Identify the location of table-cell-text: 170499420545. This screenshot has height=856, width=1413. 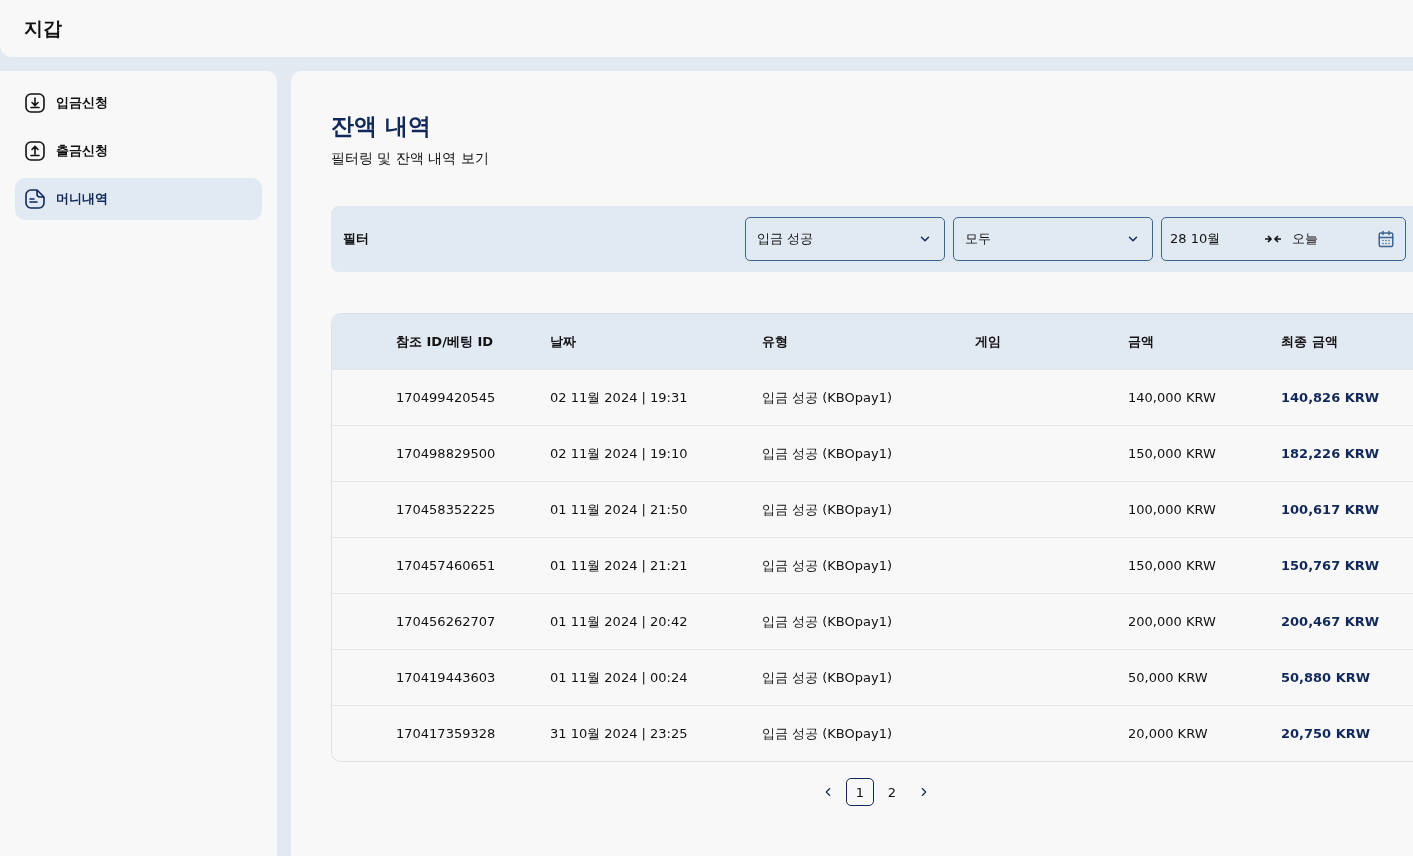
(446, 397).